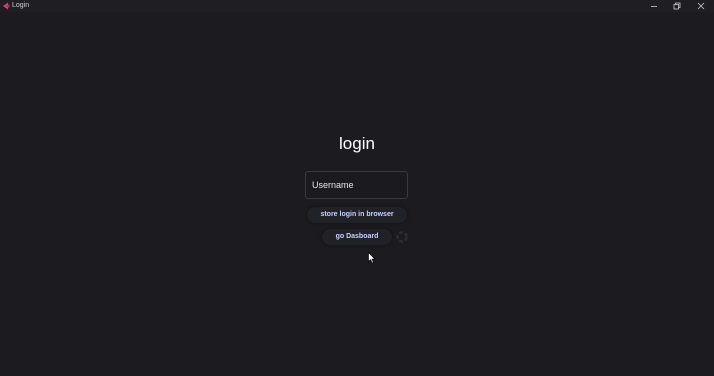 The image size is (714, 376). I want to click on close-button, so click(701, 6).